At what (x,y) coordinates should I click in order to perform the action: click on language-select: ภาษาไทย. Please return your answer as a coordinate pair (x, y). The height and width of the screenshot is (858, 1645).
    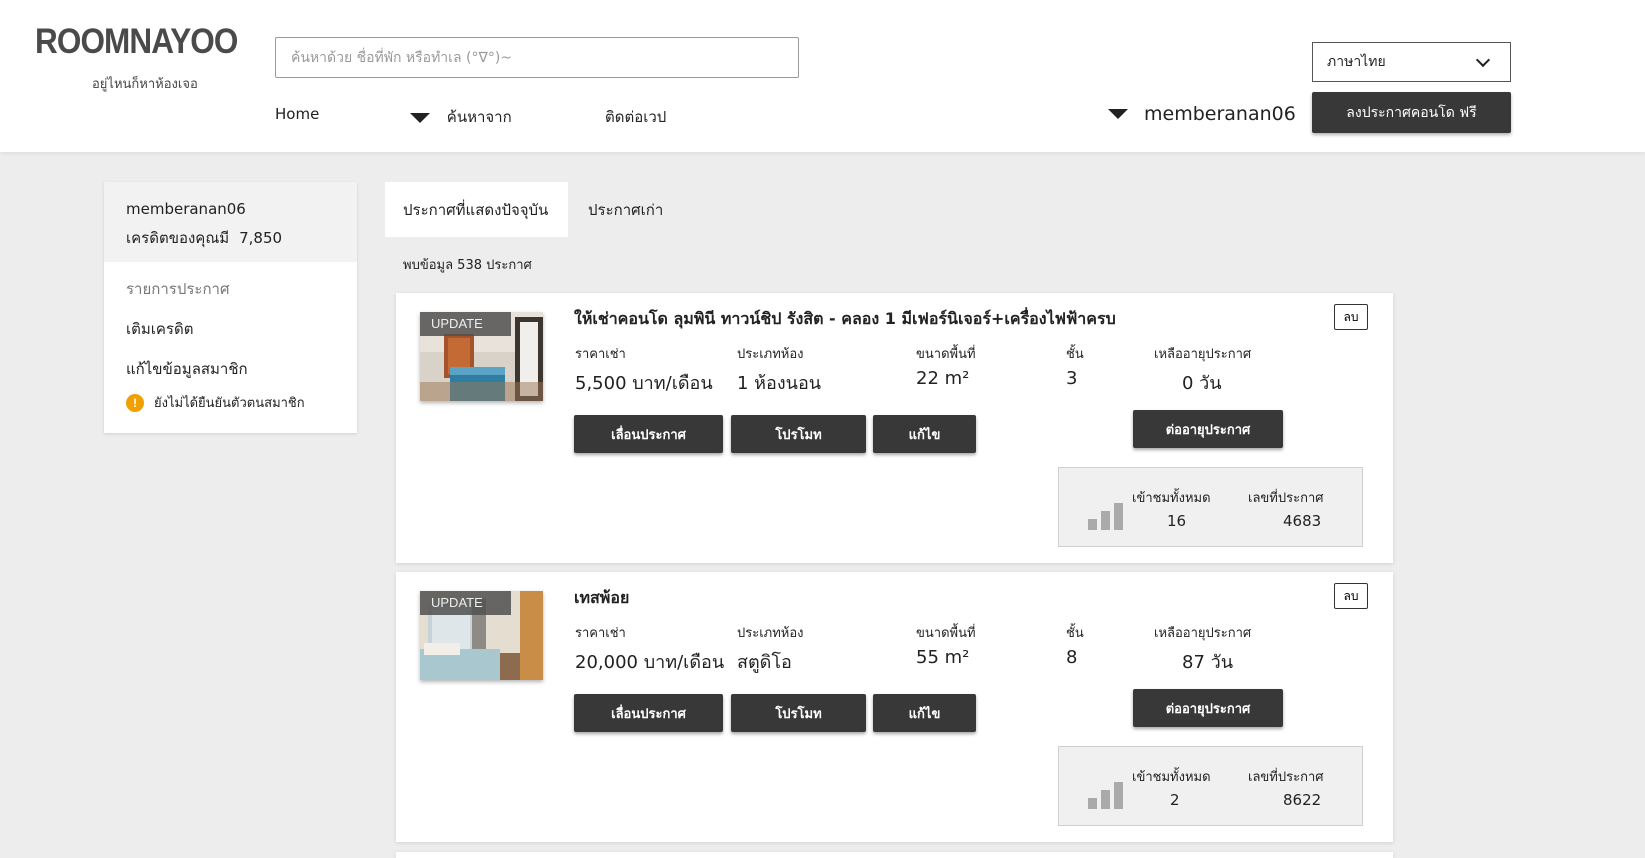
    Looking at the image, I should click on (1411, 62).